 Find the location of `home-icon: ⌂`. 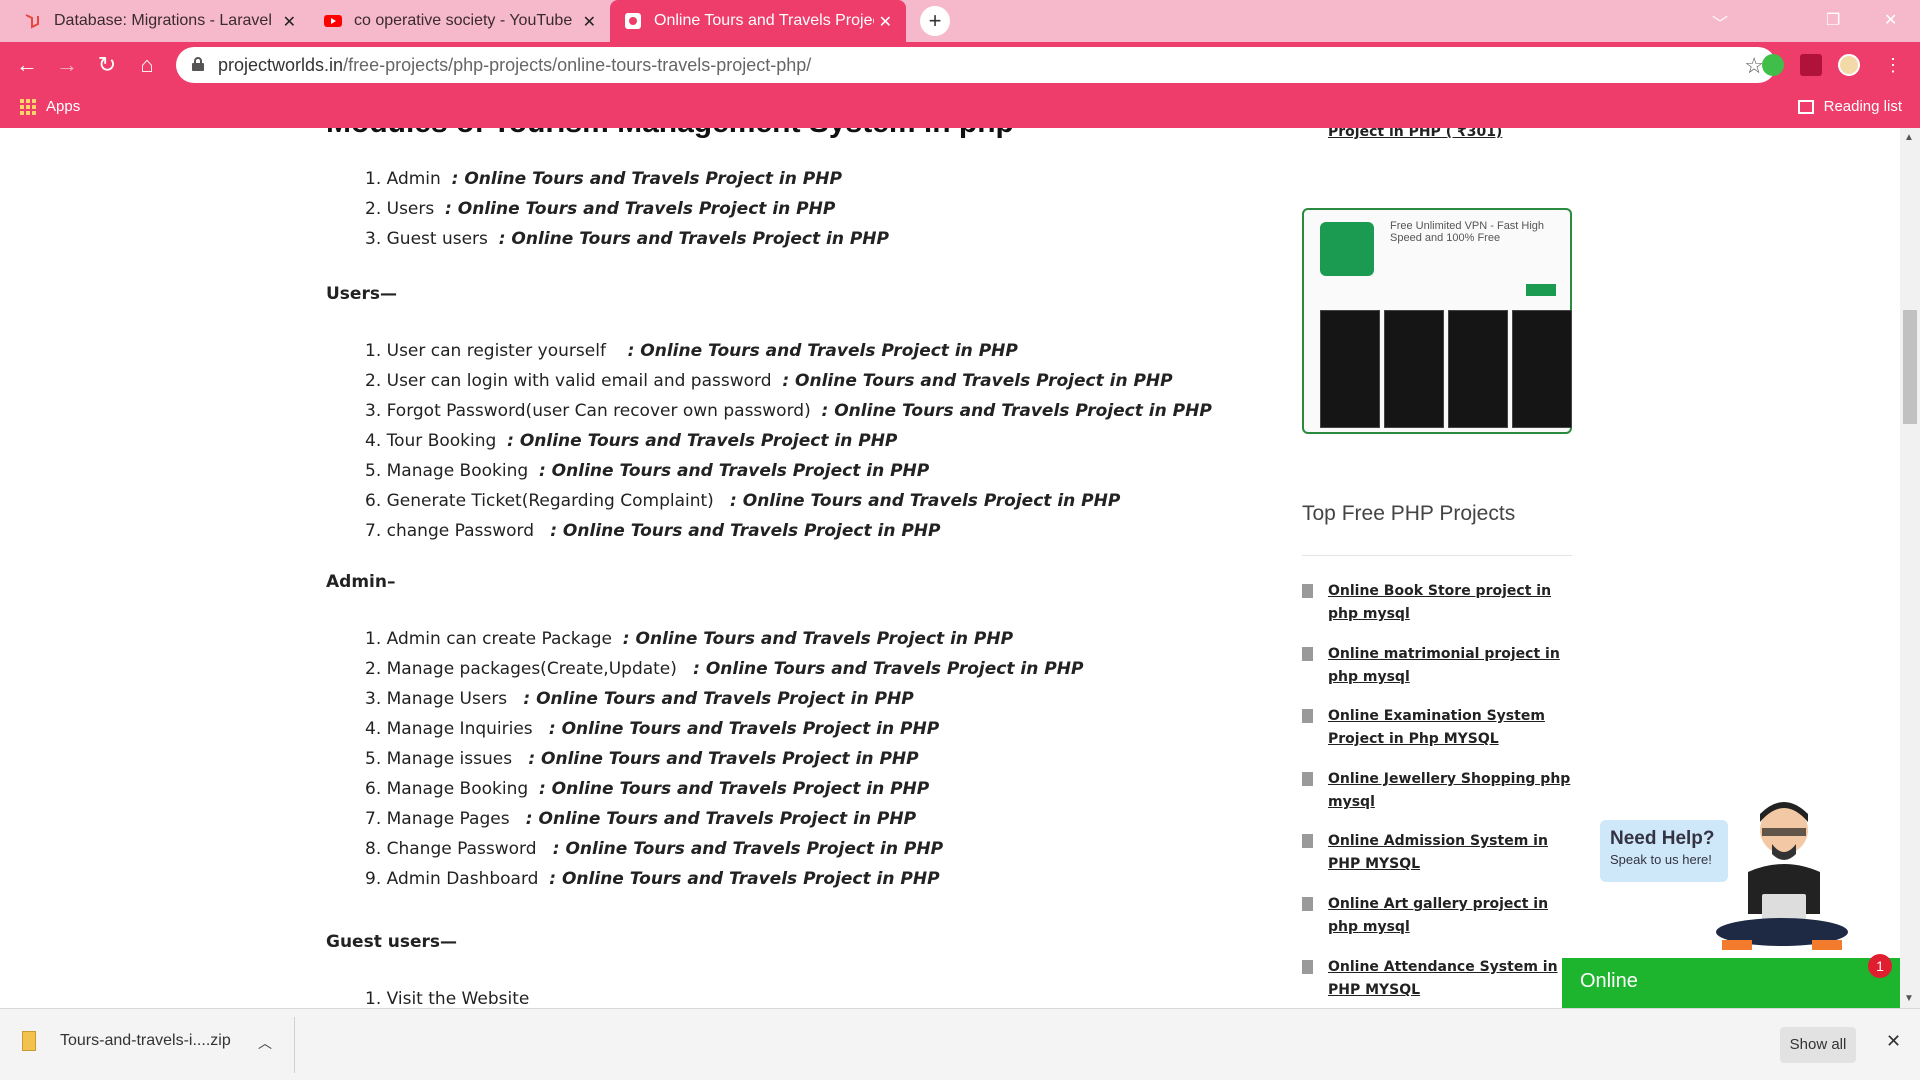

home-icon: ⌂ is located at coordinates (147, 65).